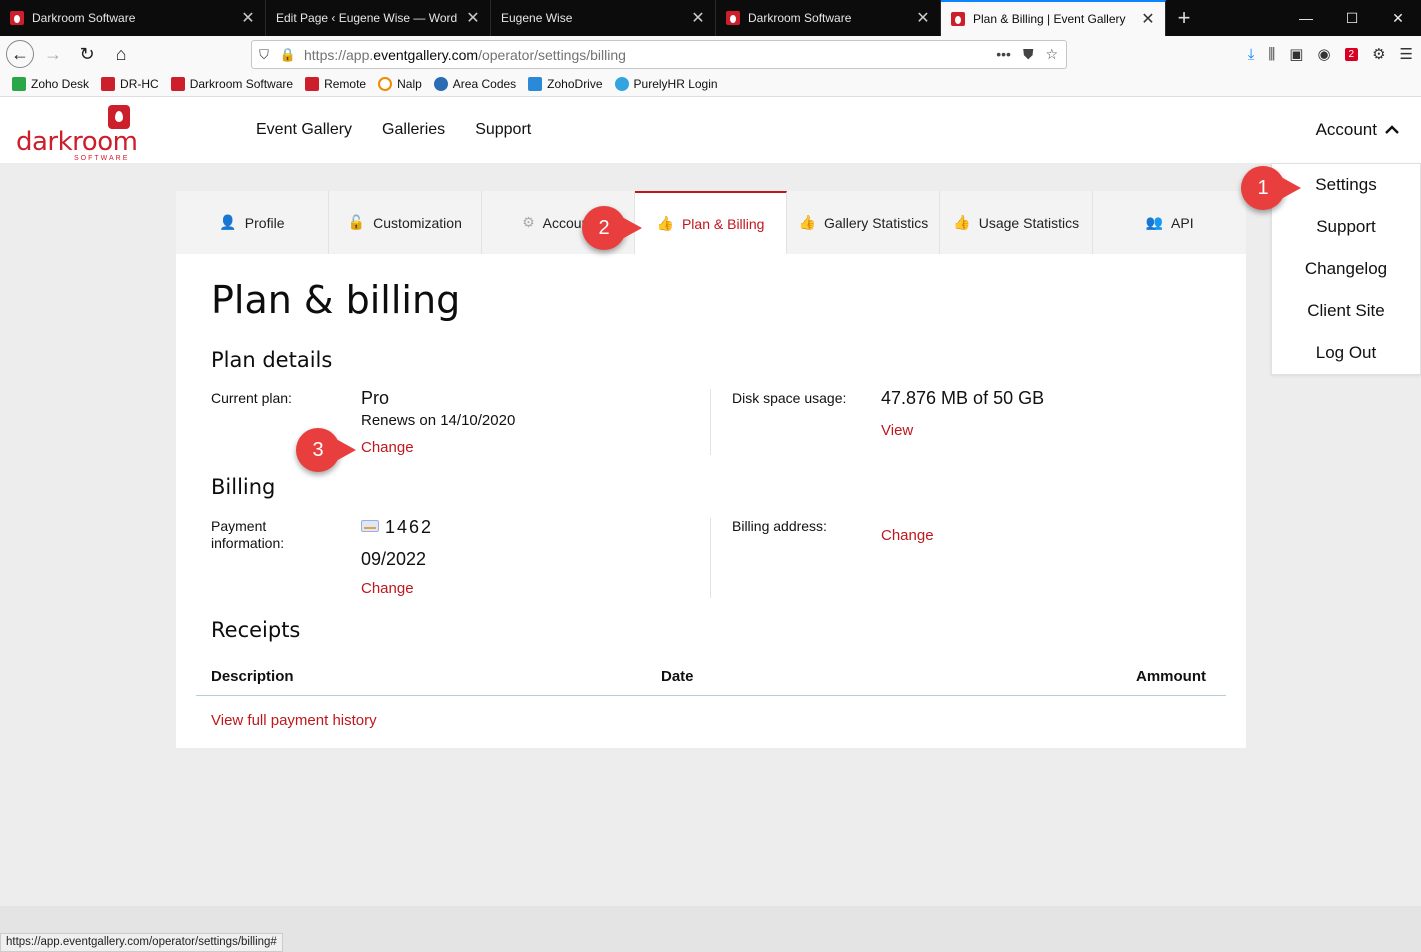 The width and height of the screenshot is (1421, 952). I want to click on menu-icon: ☰, so click(1406, 54).